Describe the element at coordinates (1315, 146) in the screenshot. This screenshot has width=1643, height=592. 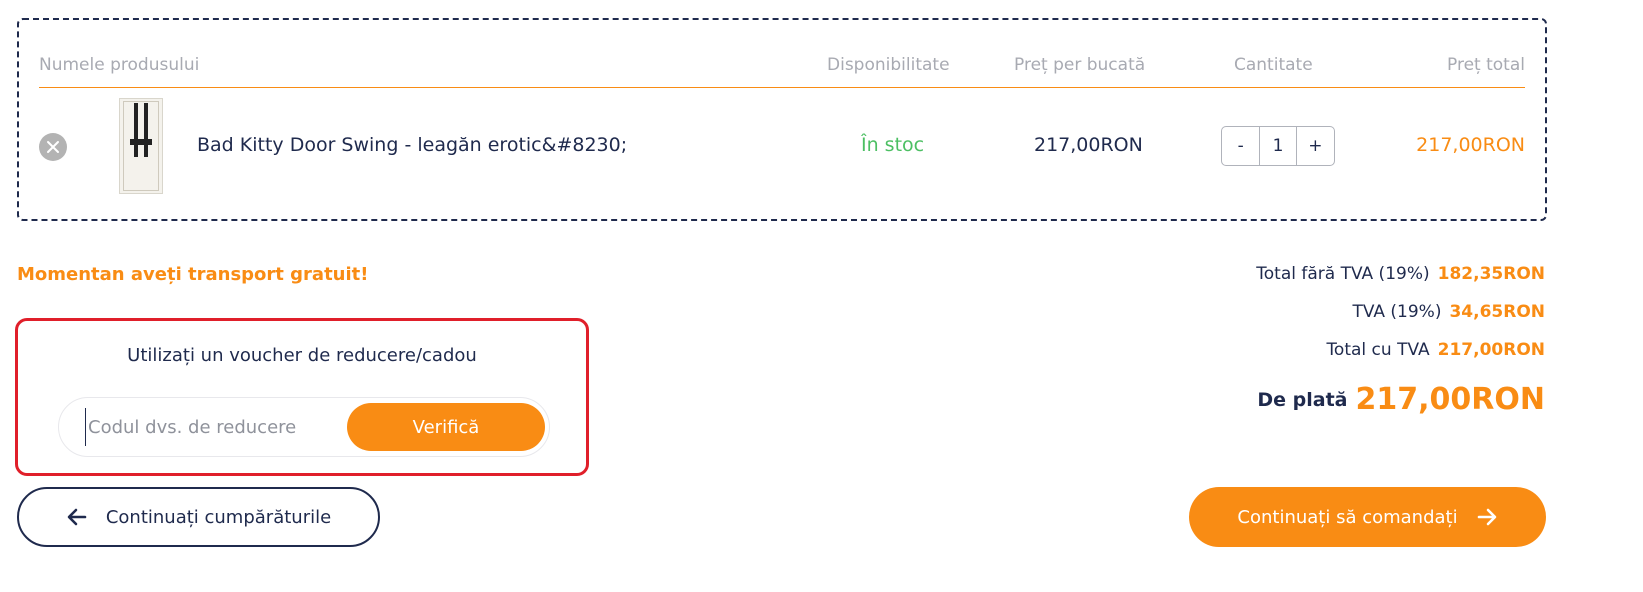
I see `quantity-increase-button: +` at that location.